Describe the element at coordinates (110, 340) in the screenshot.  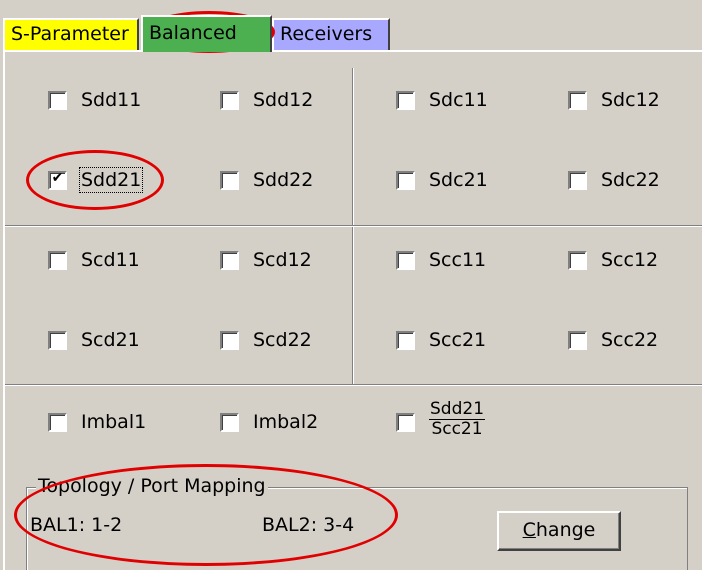
I see `label-scd21: Scd21` at that location.